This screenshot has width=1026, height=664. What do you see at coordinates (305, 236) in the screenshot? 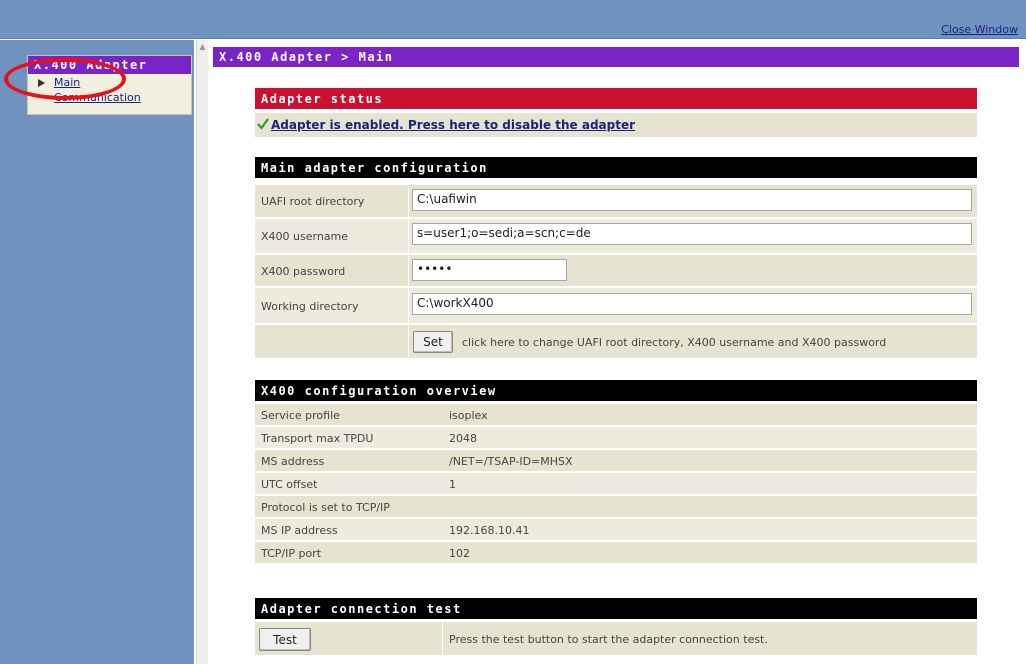
I see `field-label: X400 username` at bounding box center [305, 236].